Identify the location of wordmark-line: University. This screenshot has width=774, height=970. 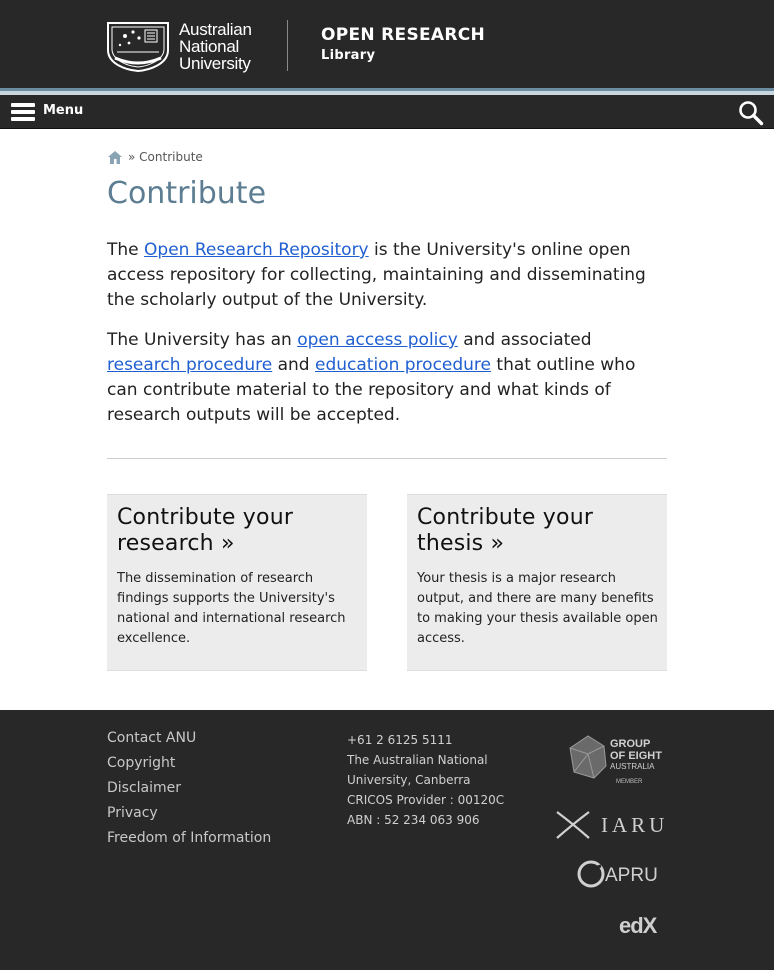
(215, 63).